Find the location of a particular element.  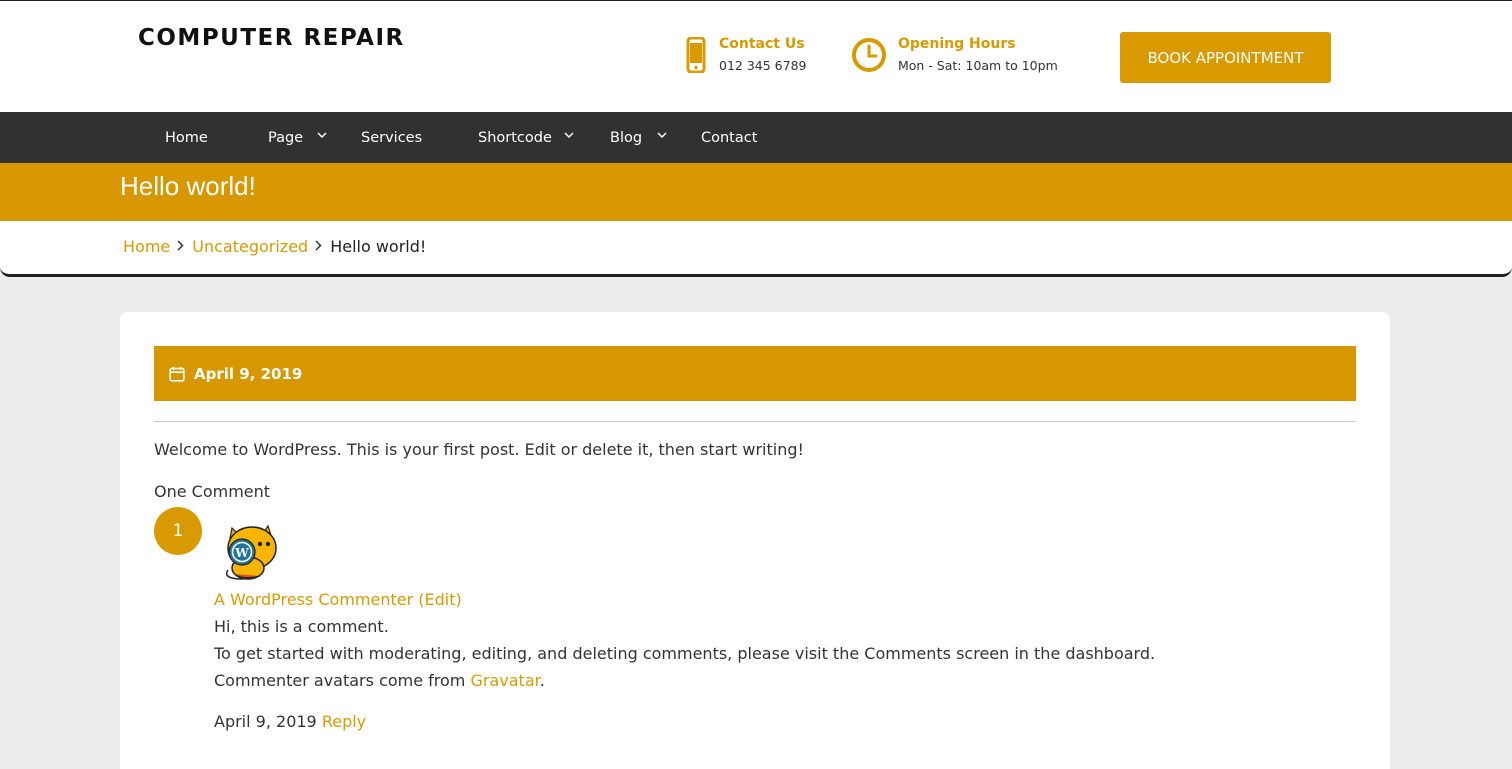

comment-meta: April 9, 2019 Reply is located at coordinates (290, 721).